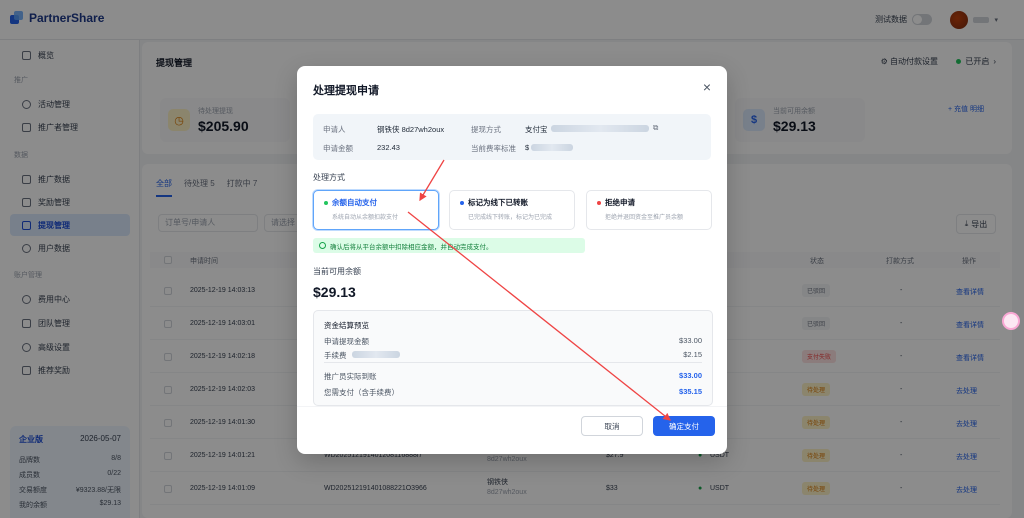  I want to click on option-auto-balance-pay: 余额自动支付 系统自动从余额扣款支付, so click(376, 210).